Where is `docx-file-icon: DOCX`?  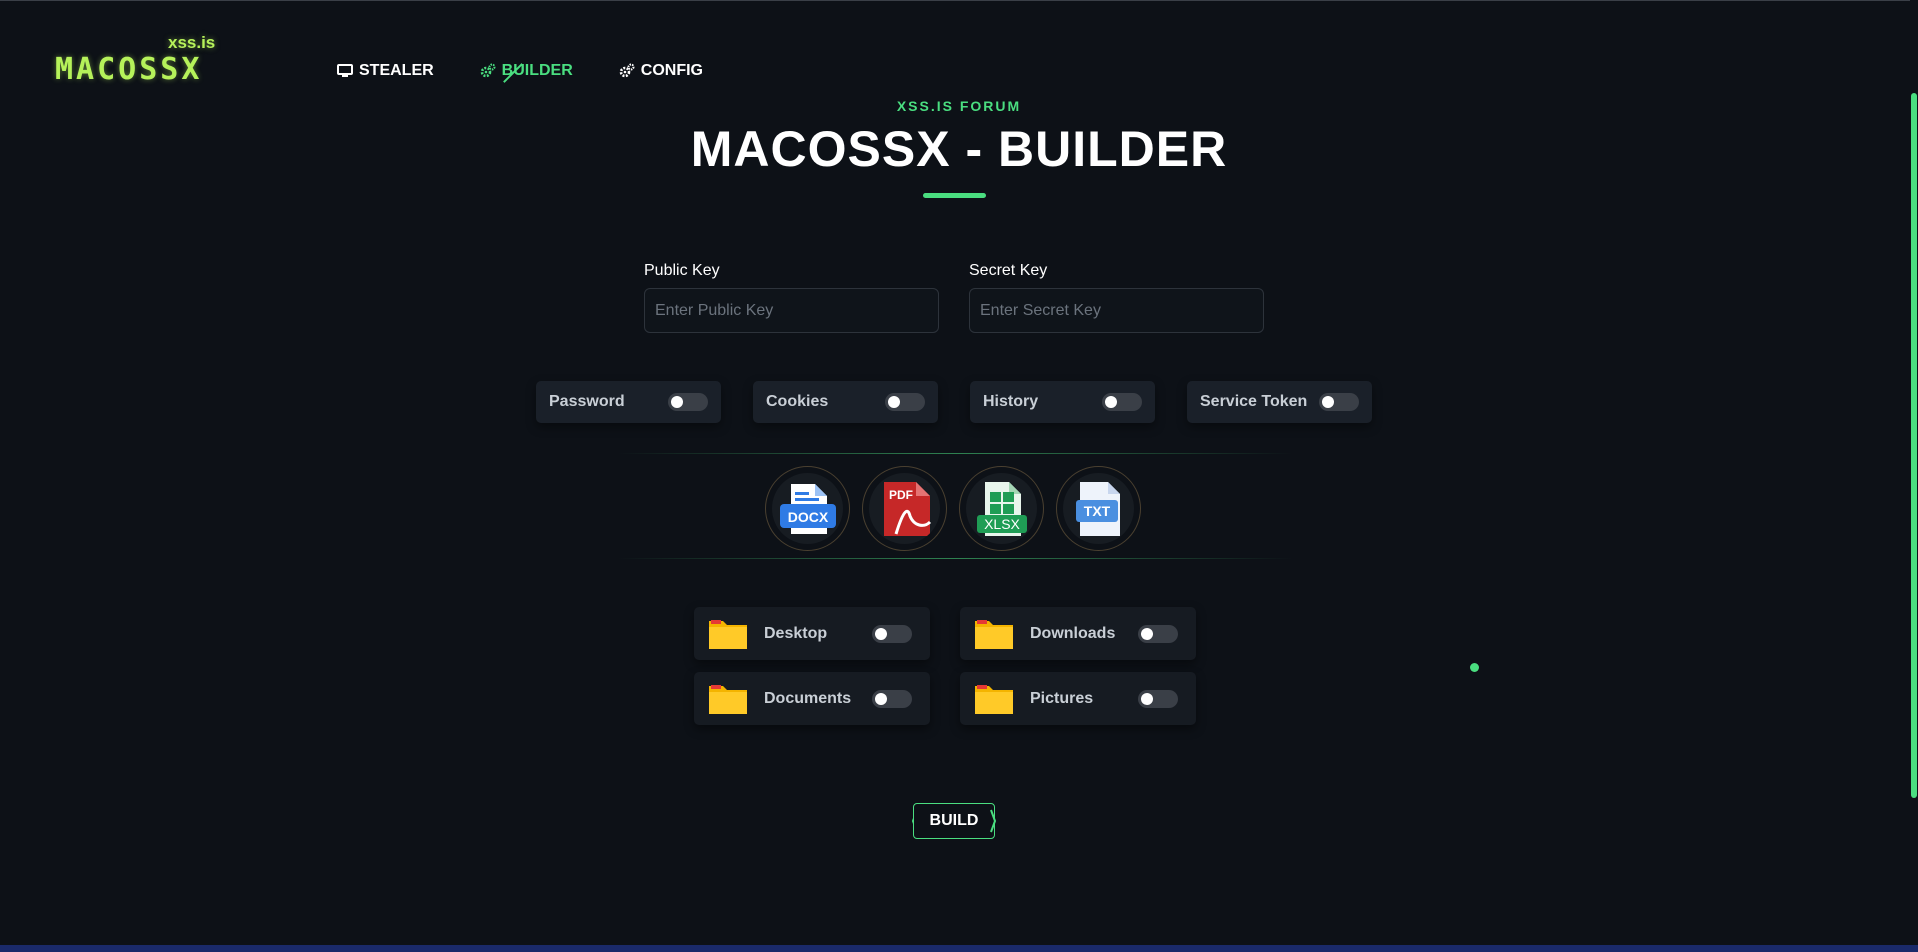
docx-file-icon: DOCX is located at coordinates (807, 508).